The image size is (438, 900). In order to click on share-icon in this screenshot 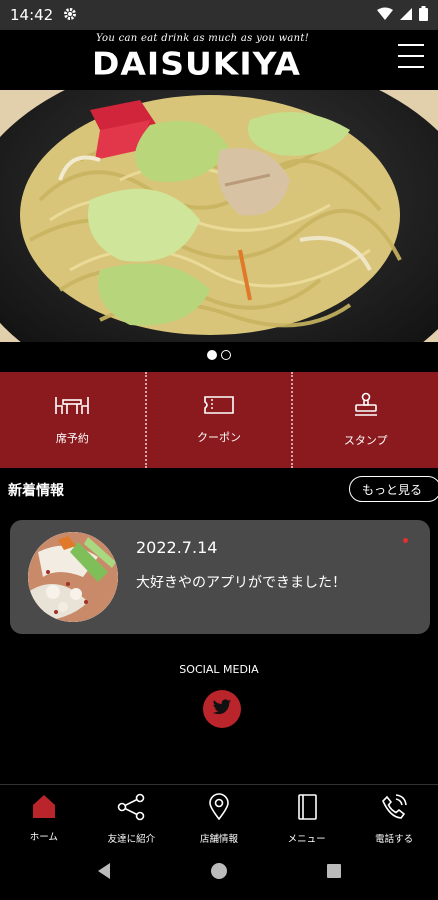, I will do `click(131, 809)`.